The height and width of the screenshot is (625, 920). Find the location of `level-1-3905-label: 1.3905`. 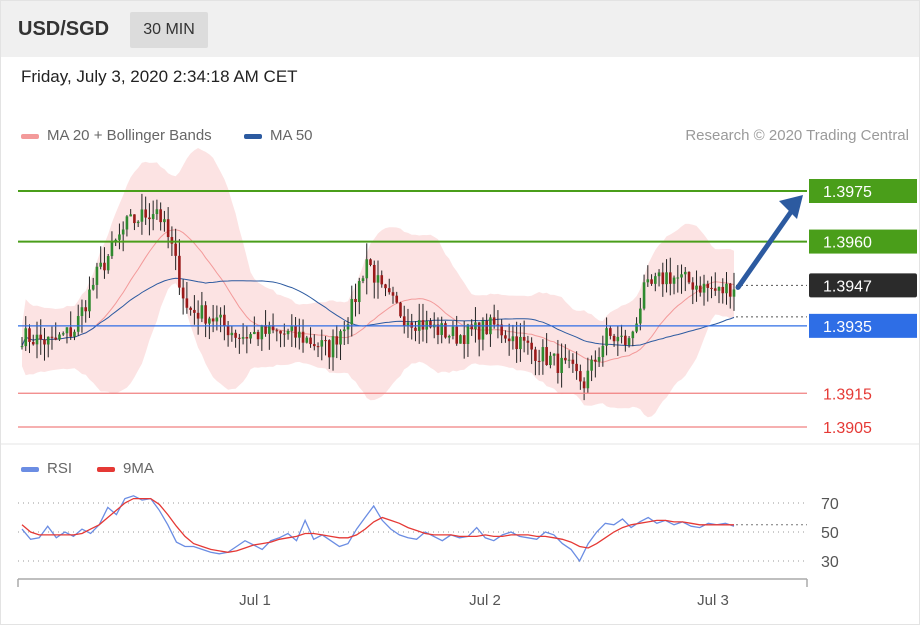

level-1-3905-label: 1.3905 is located at coordinates (847, 428).